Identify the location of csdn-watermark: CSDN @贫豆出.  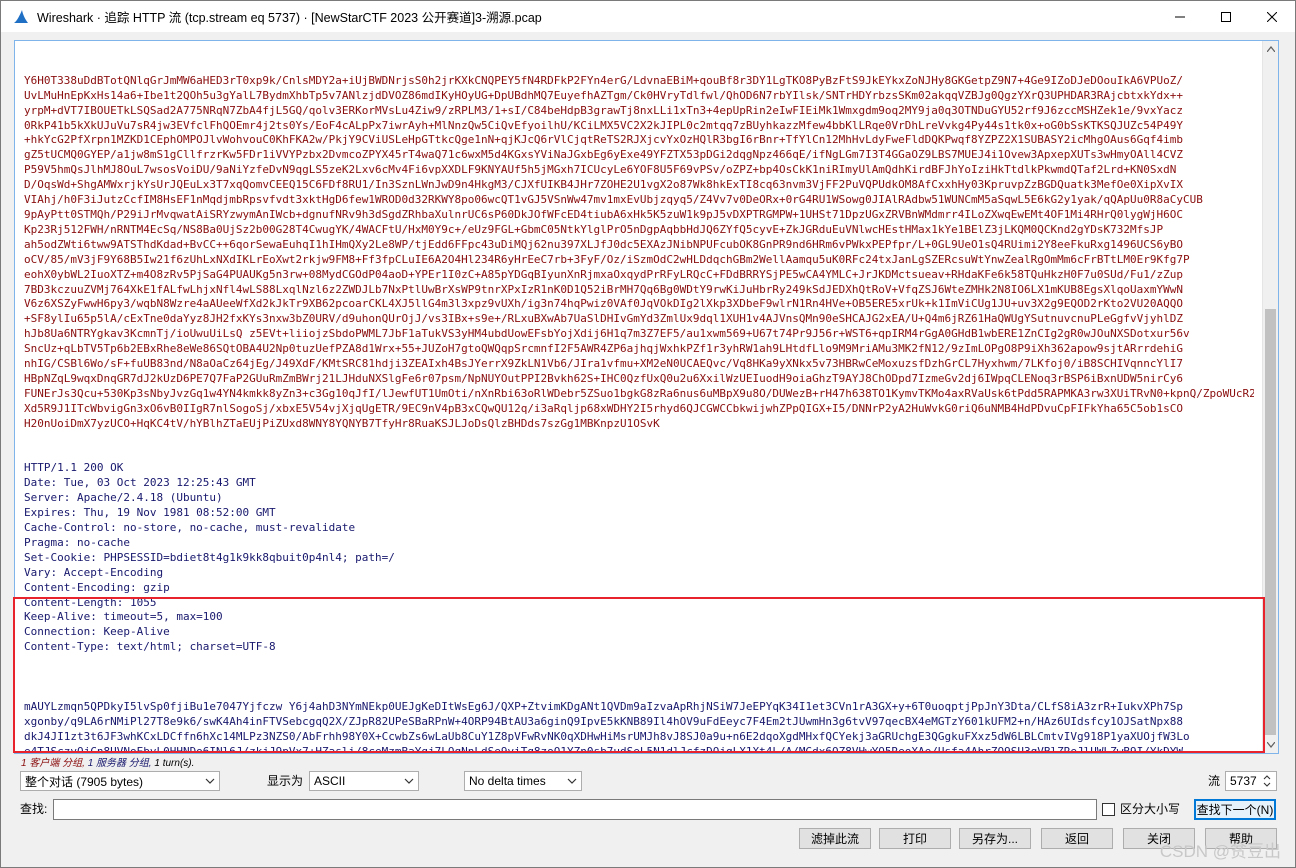
(1220, 851).